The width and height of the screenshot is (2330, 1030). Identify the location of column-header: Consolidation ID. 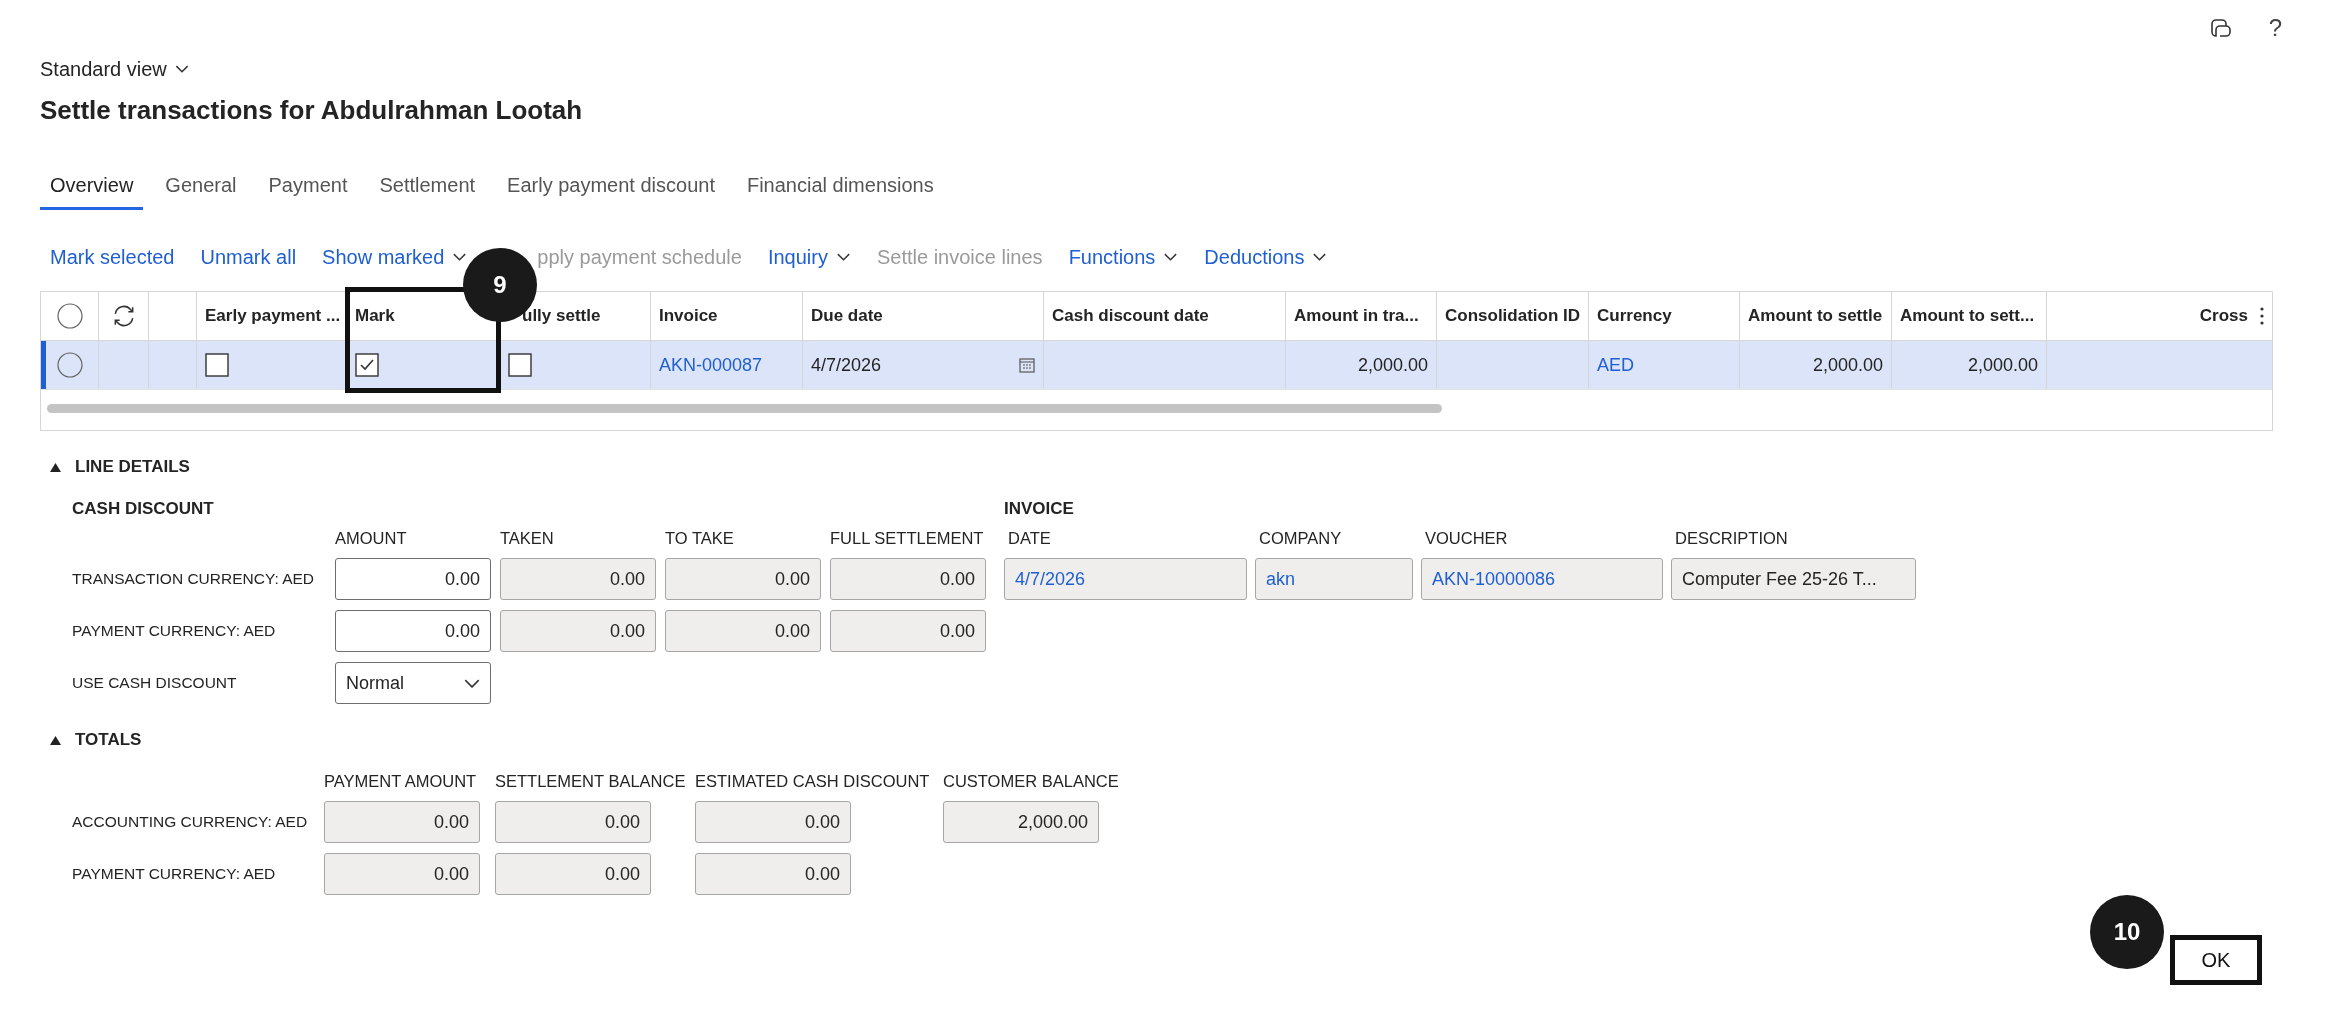
(1513, 316).